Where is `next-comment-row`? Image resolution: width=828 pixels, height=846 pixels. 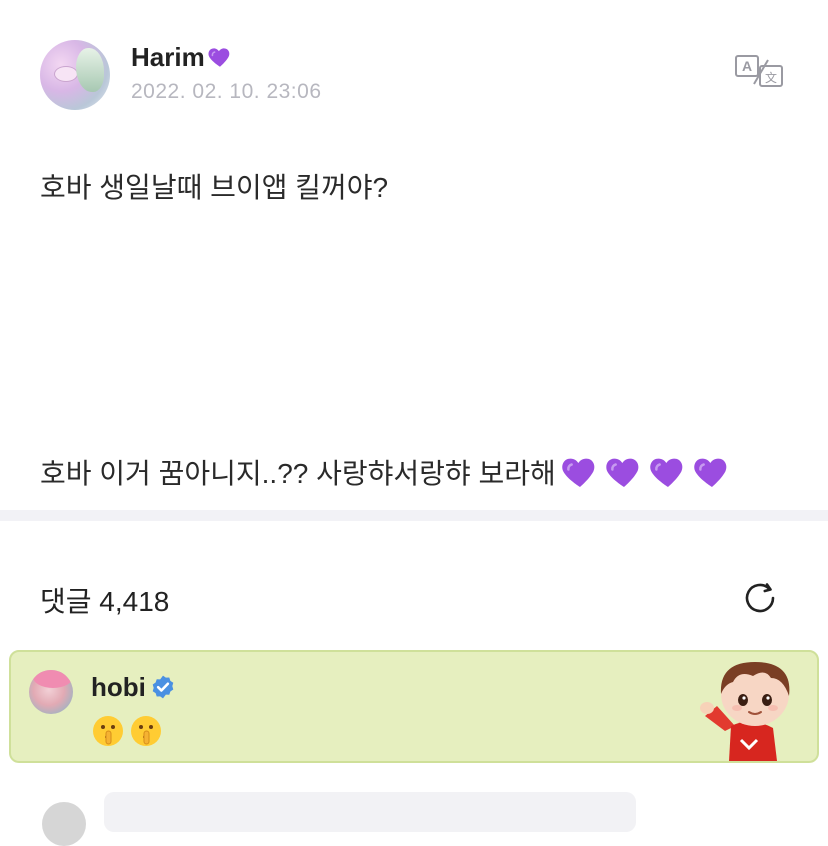
next-comment-row is located at coordinates (414, 817).